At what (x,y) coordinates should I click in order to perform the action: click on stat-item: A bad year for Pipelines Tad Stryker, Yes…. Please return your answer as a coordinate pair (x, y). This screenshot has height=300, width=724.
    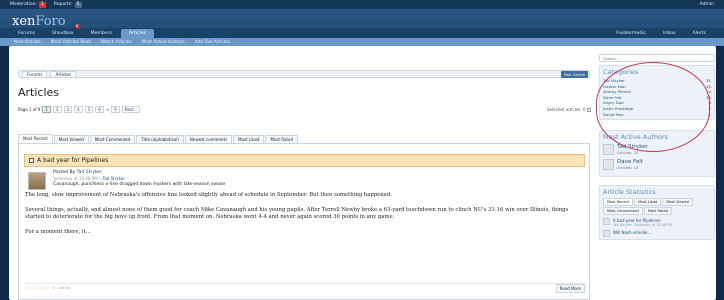
    Looking at the image, I should click on (657, 222).